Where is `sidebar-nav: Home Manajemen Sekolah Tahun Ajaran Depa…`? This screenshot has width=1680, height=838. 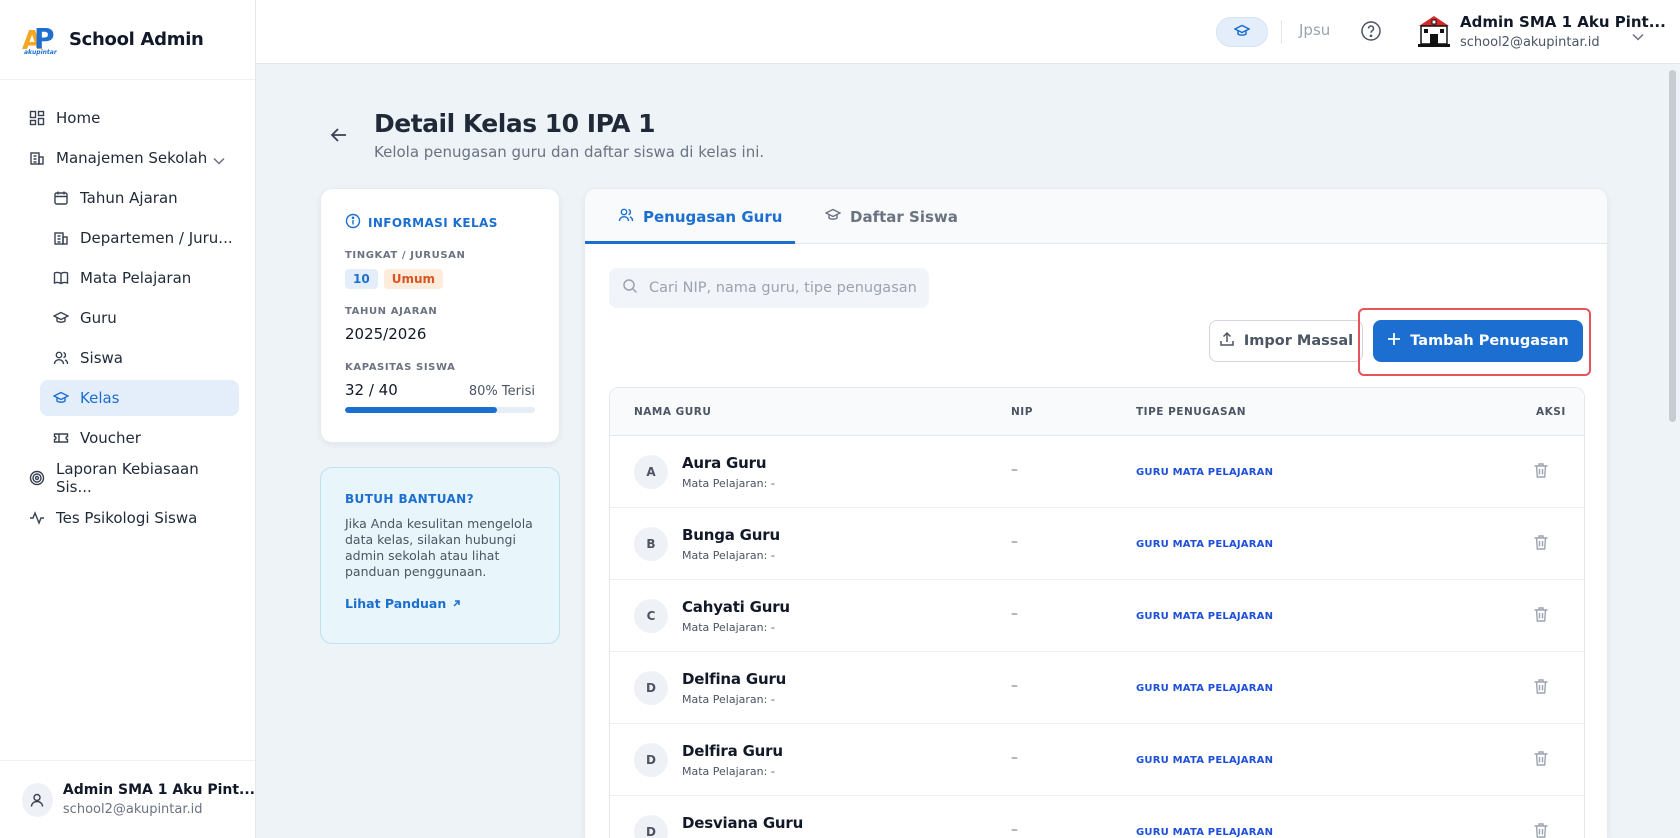
sidebar-nav: Home Manajemen Sekolah Tahun Ajaran Depa… is located at coordinates (127, 308).